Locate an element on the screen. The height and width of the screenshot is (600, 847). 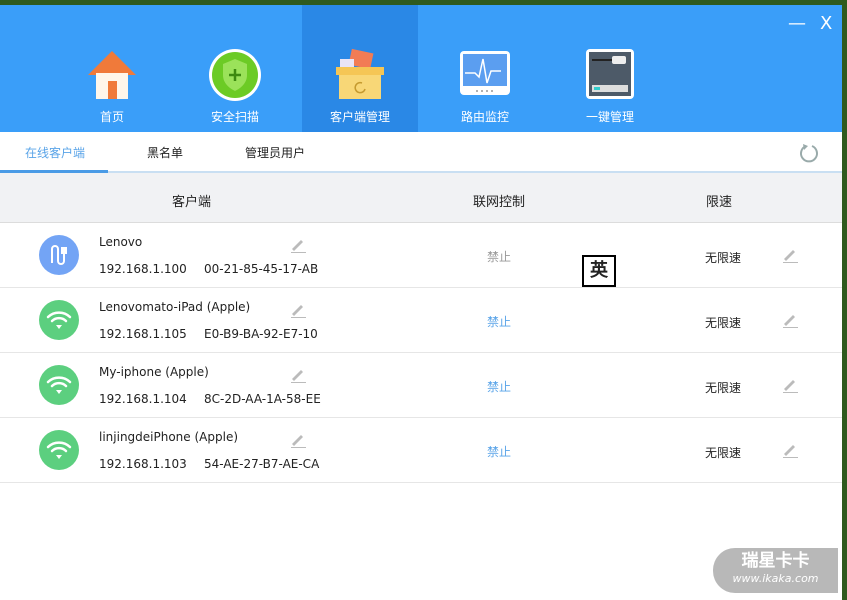
client-name: My-iphone (Apple) is located at coordinates (154, 372).